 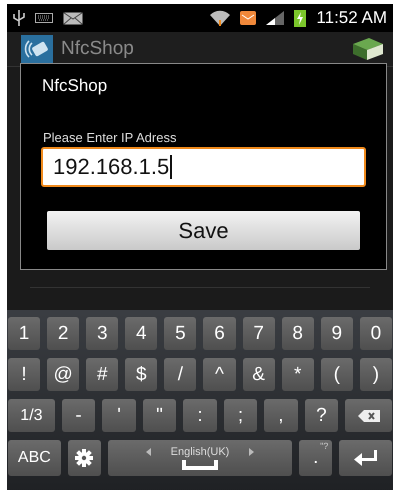 I want to click on keyboard-key: -, so click(x=79, y=415).